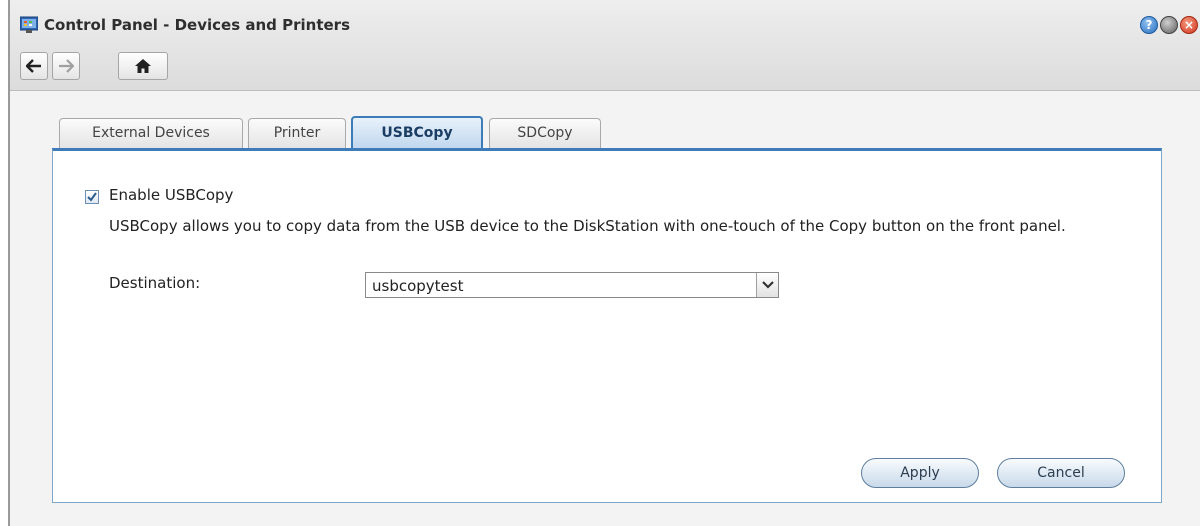 The image size is (1200, 526). I want to click on home-icon, so click(143, 66).